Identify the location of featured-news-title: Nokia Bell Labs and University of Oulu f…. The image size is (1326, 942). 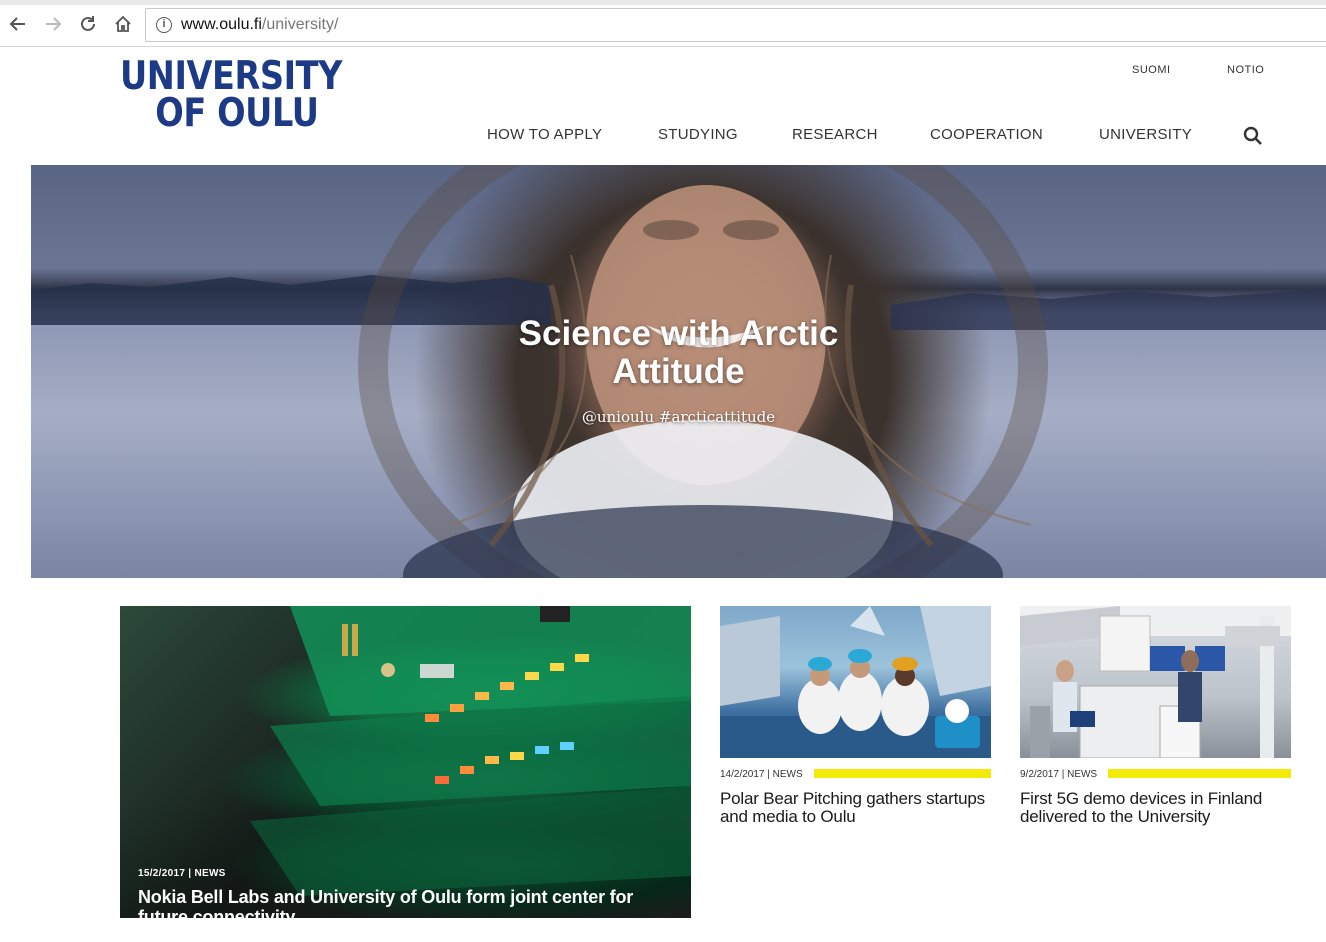
(410, 902).